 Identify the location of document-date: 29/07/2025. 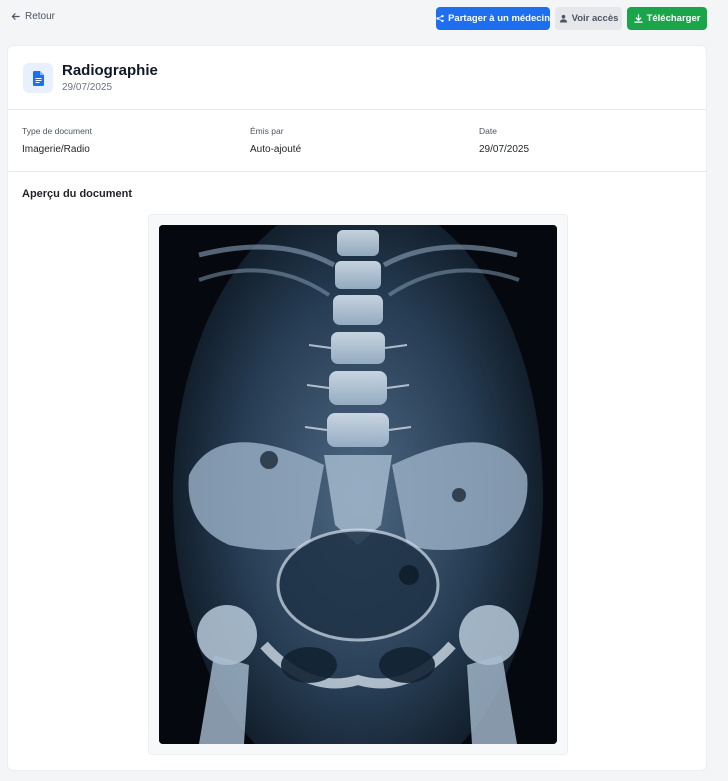
(87, 87).